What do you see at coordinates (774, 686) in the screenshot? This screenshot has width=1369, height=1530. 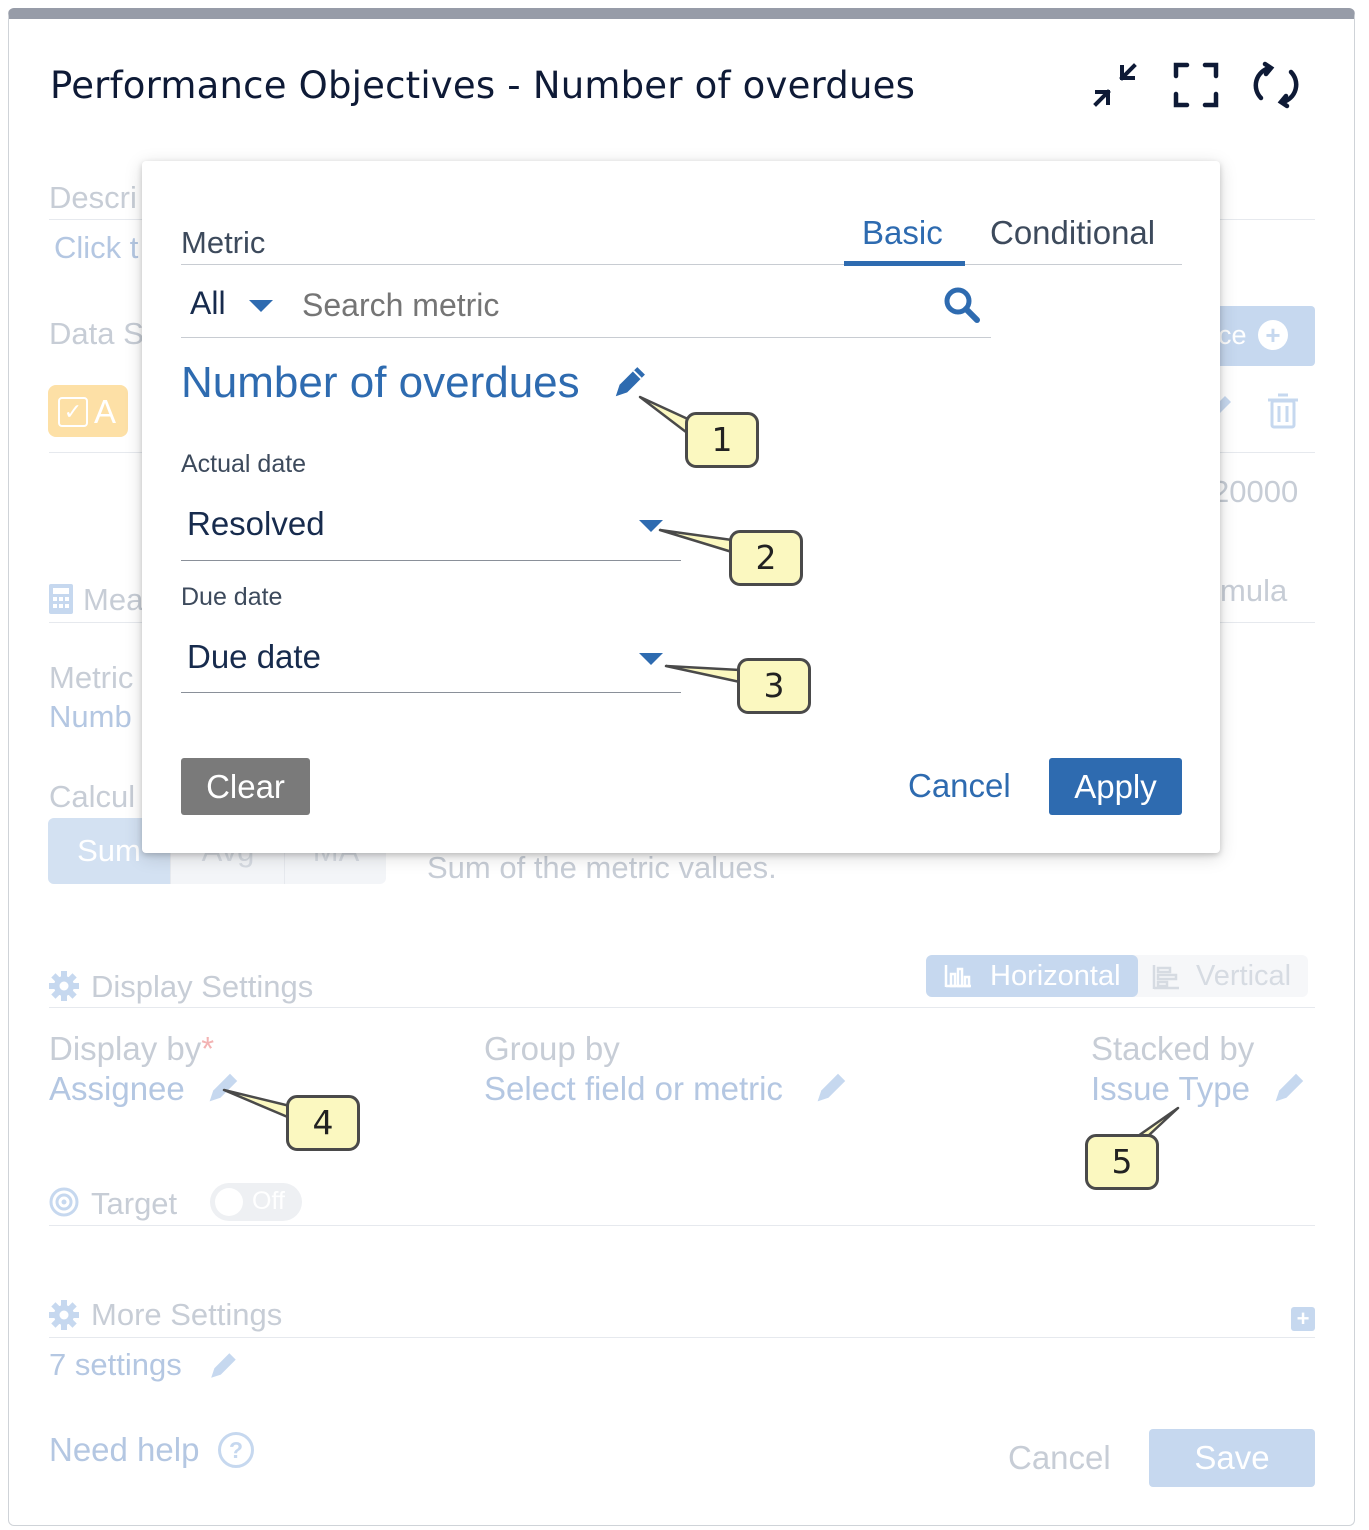 I see `callout-3: 3` at bounding box center [774, 686].